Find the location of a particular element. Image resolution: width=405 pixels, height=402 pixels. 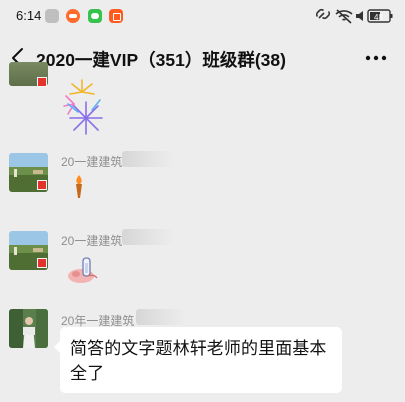

mute-icon is located at coordinates (359, 16).